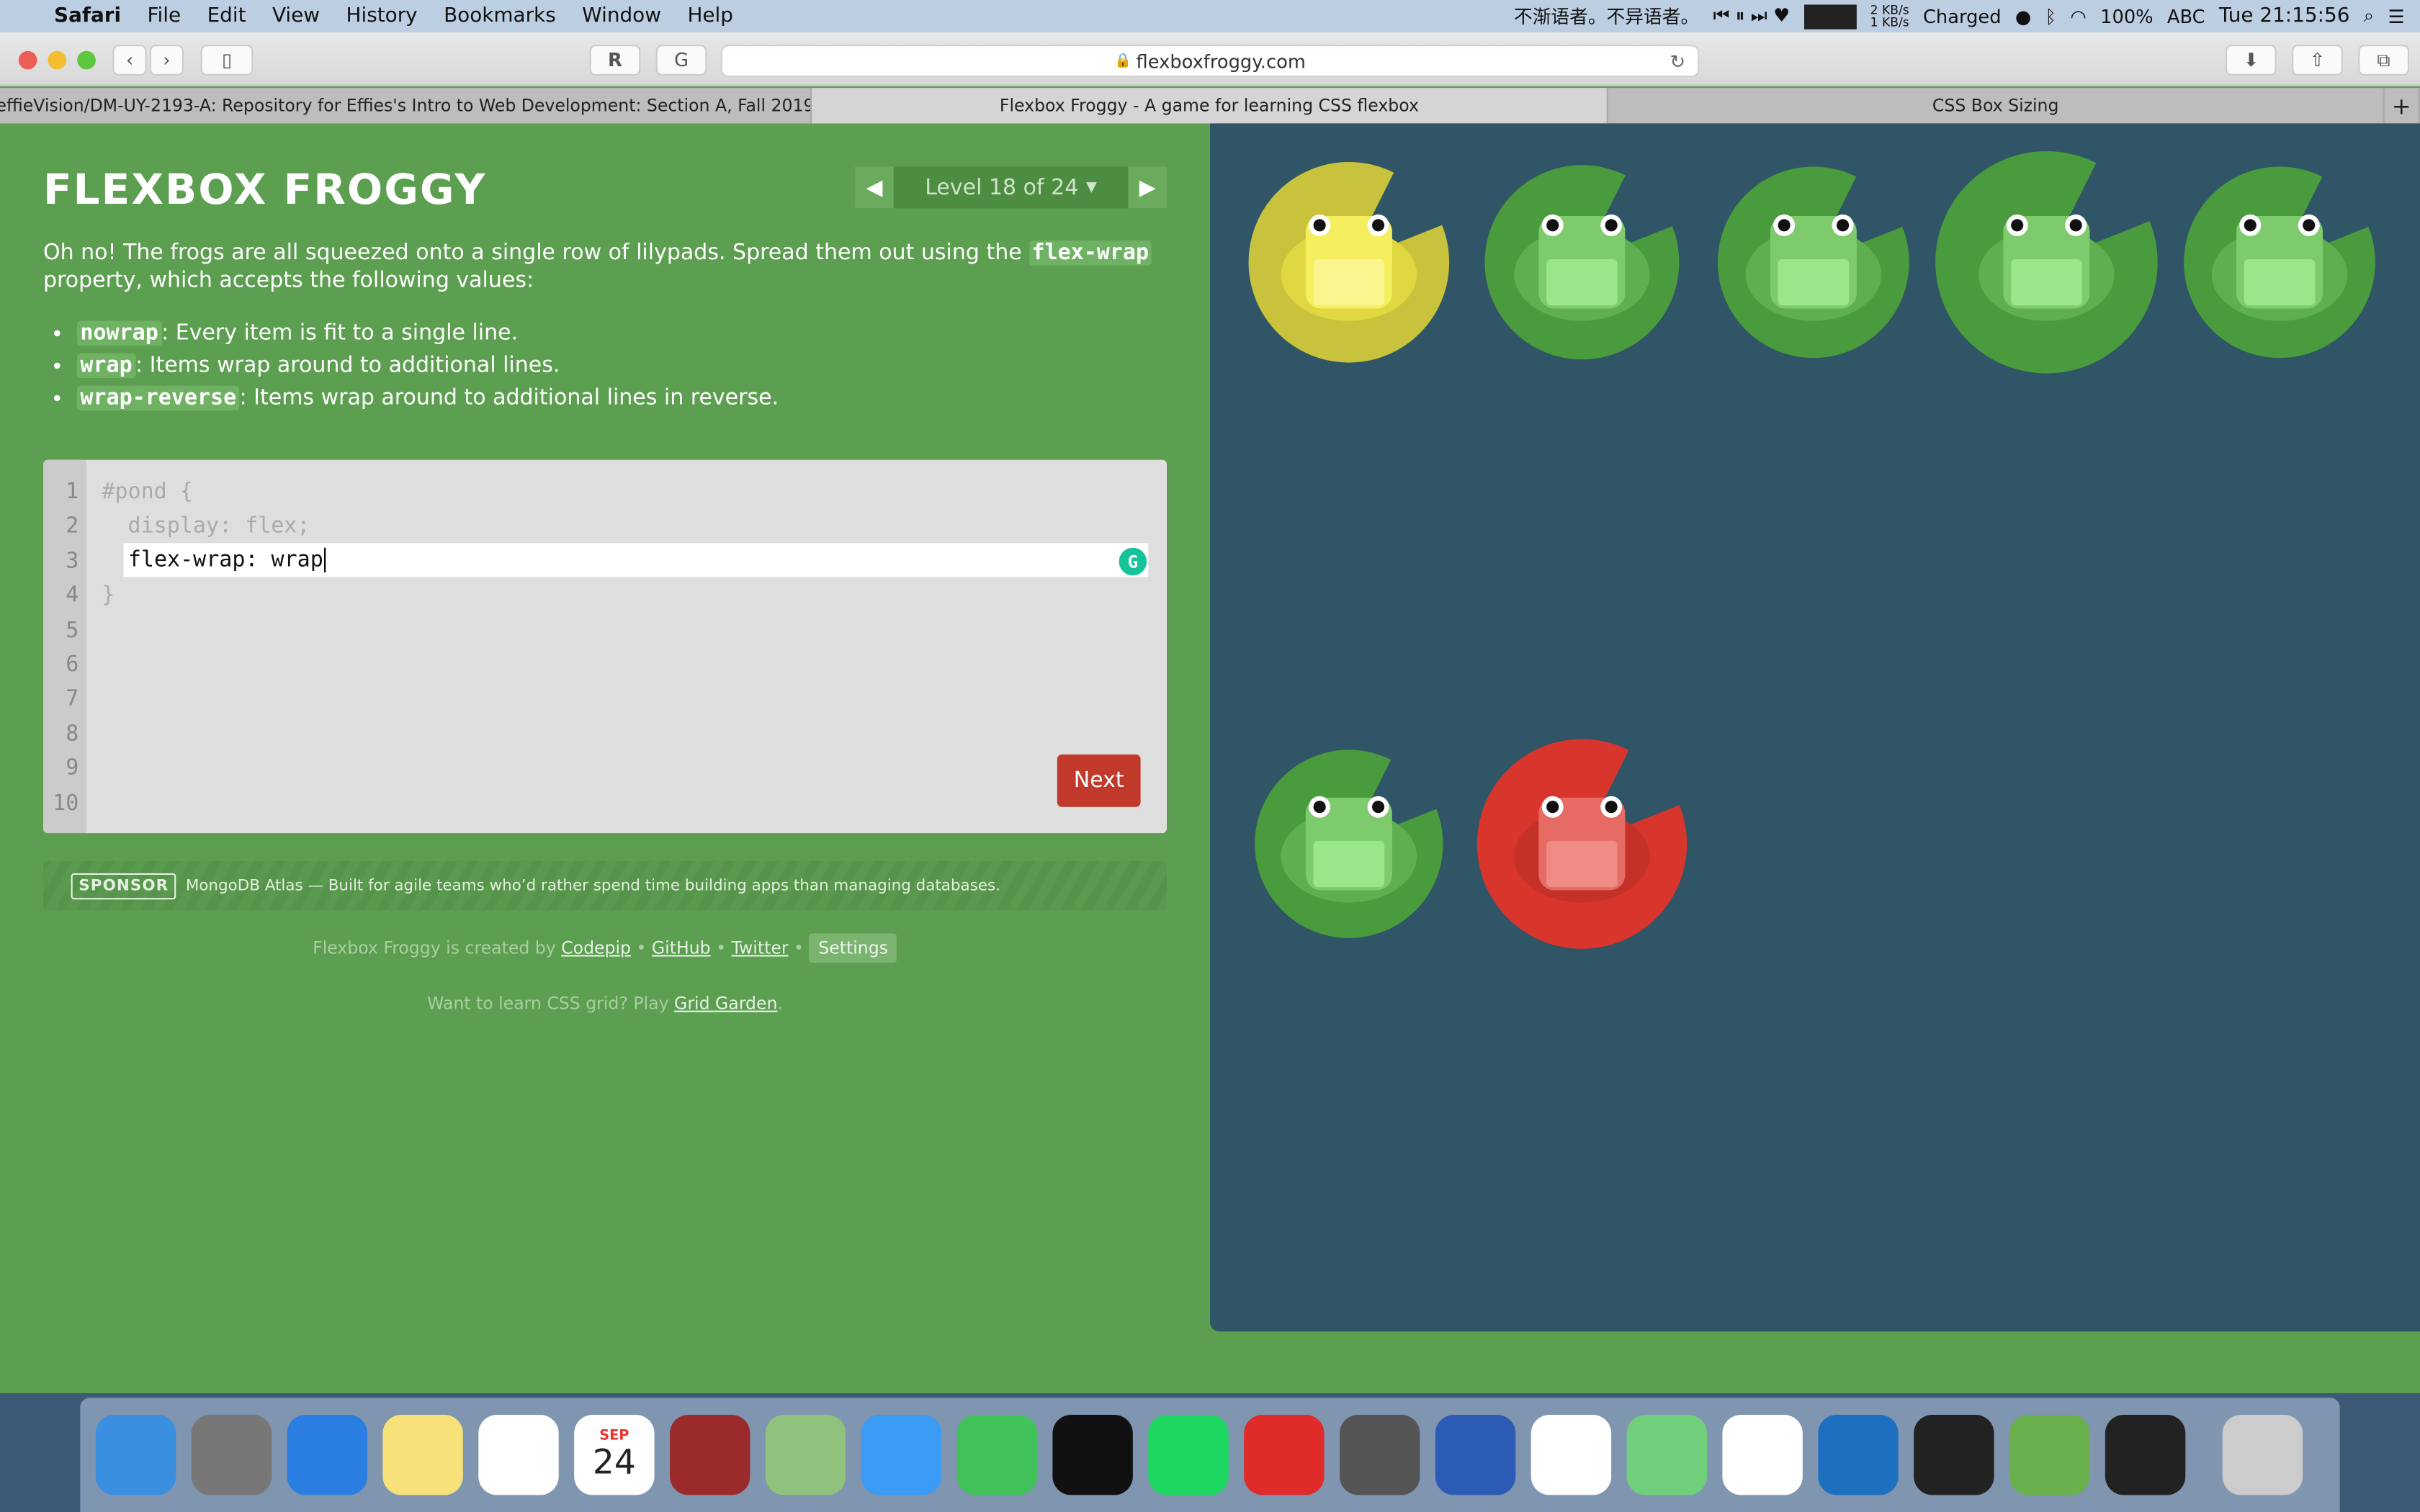 This screenshot has width=2420, height=1512. I want to click on wifi-icon: ◠, so click(2078, 16).